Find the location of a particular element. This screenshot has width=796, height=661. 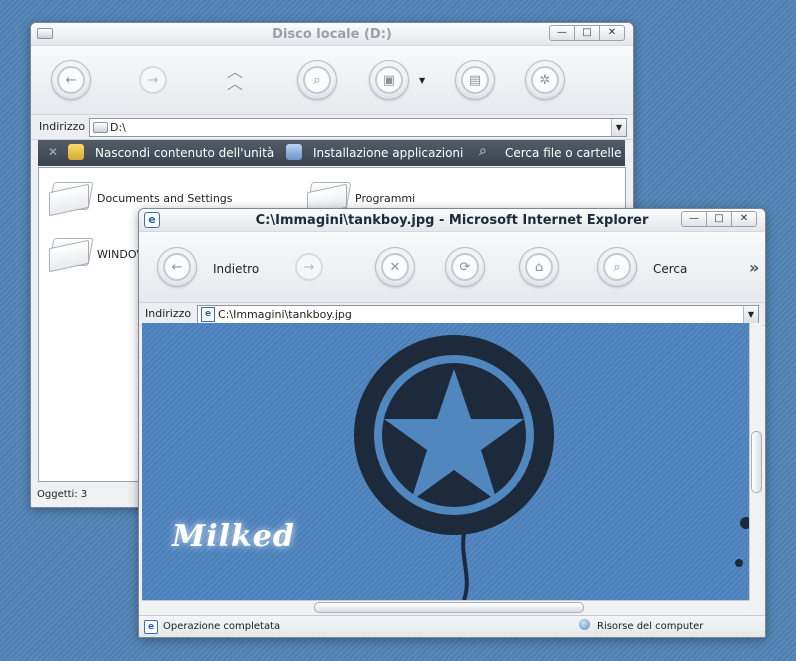

drive-icon is located at coordinates (100, 127).